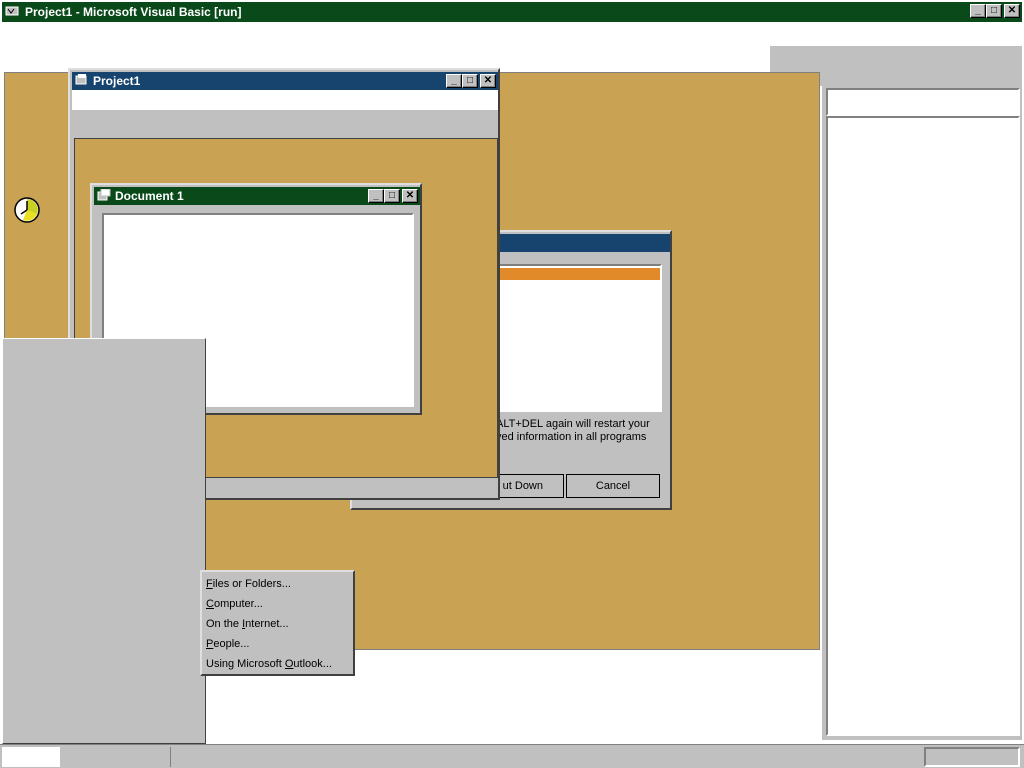 This screenshot has width=1024, height=768. What do you see at coordinates (994, 11) in the screenshot?
I see `app-maximize-button: □` at bounding box center [994, 11].